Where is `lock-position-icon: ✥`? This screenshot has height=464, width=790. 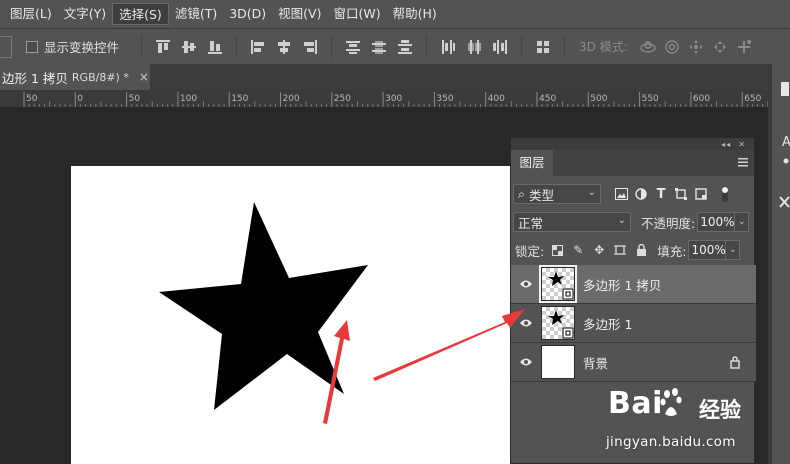
lock-position-icon: ✥ is located at coordinates (599, 250).